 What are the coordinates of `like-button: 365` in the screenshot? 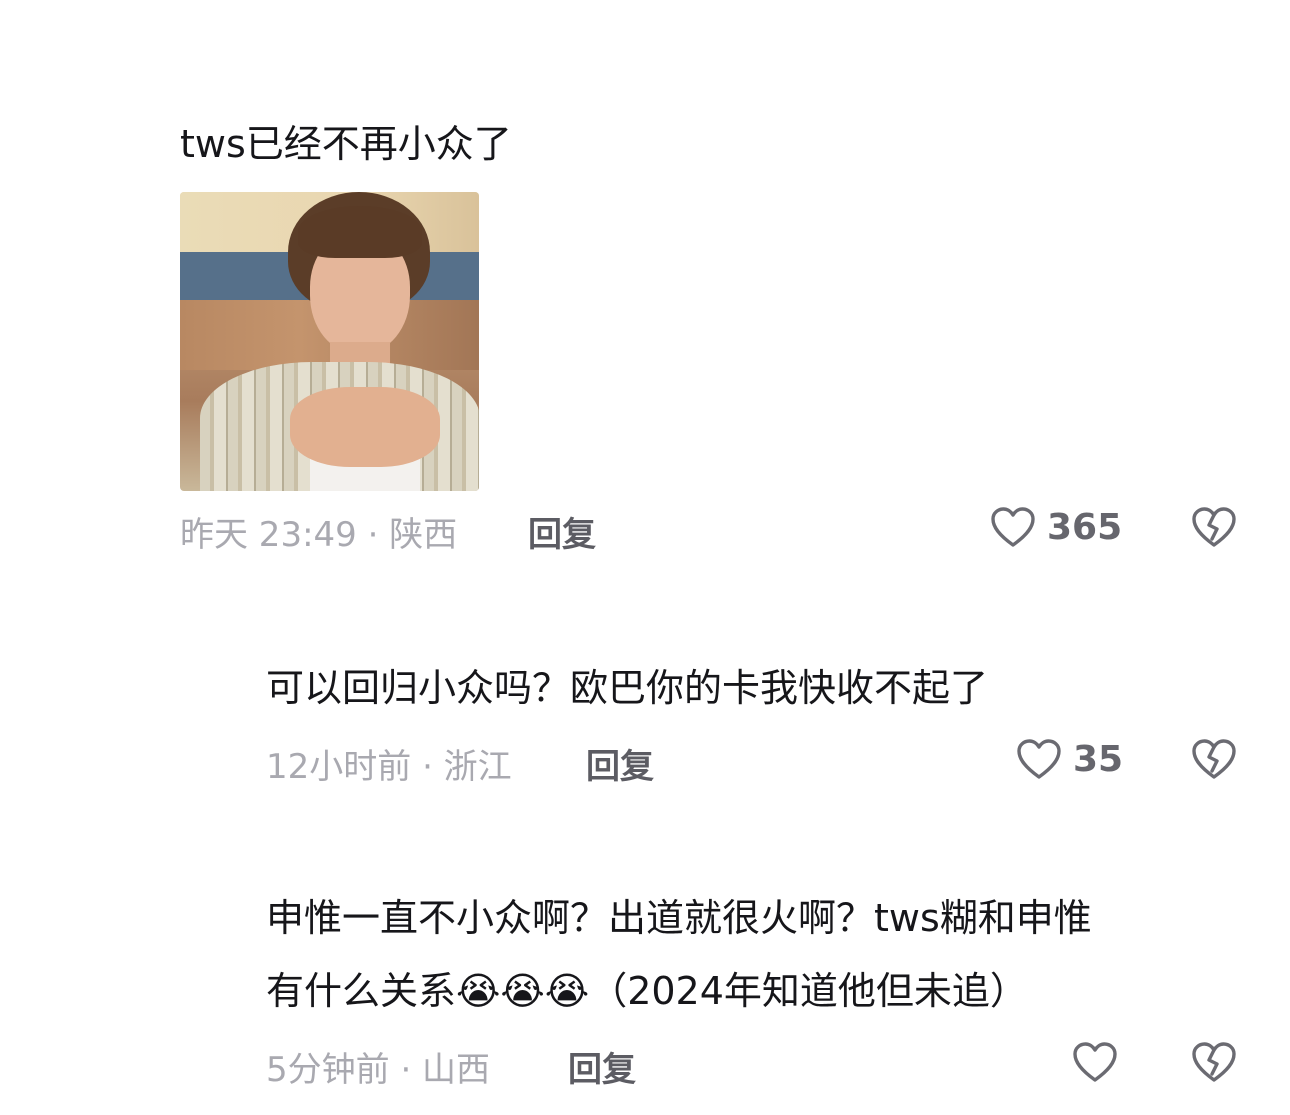 It's located at (1055, 527).